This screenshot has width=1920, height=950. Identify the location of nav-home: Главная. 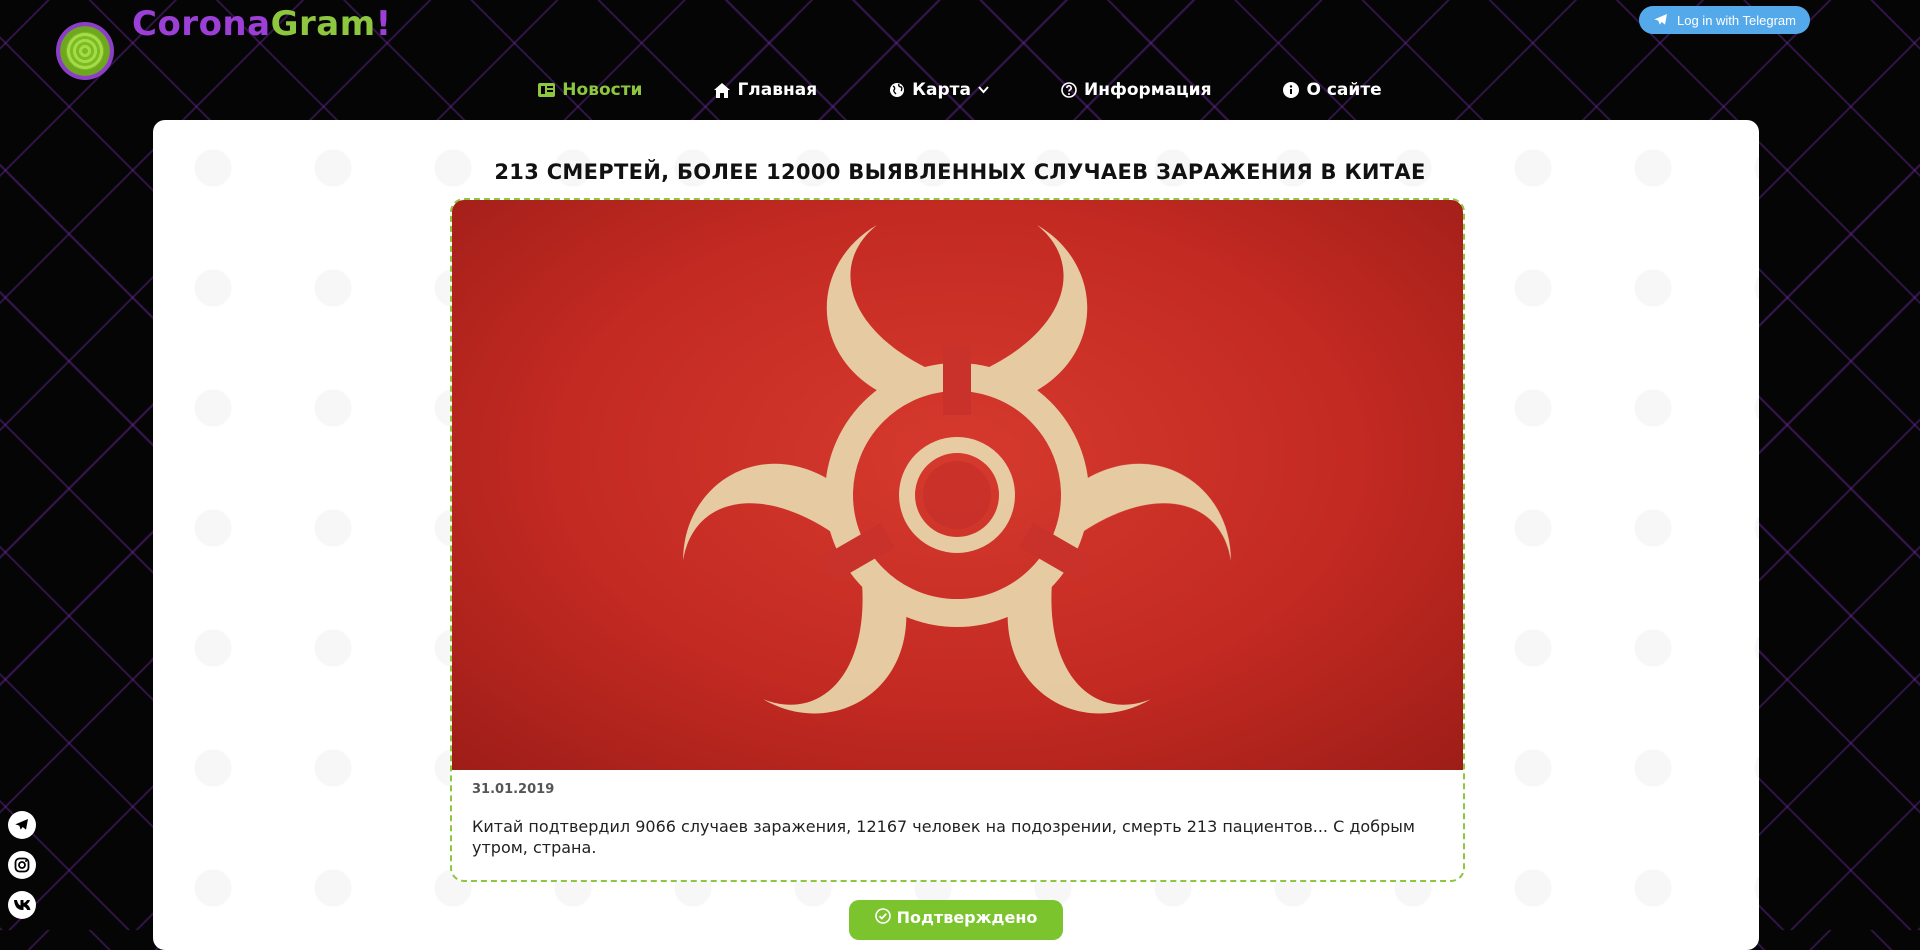
(765, 90).